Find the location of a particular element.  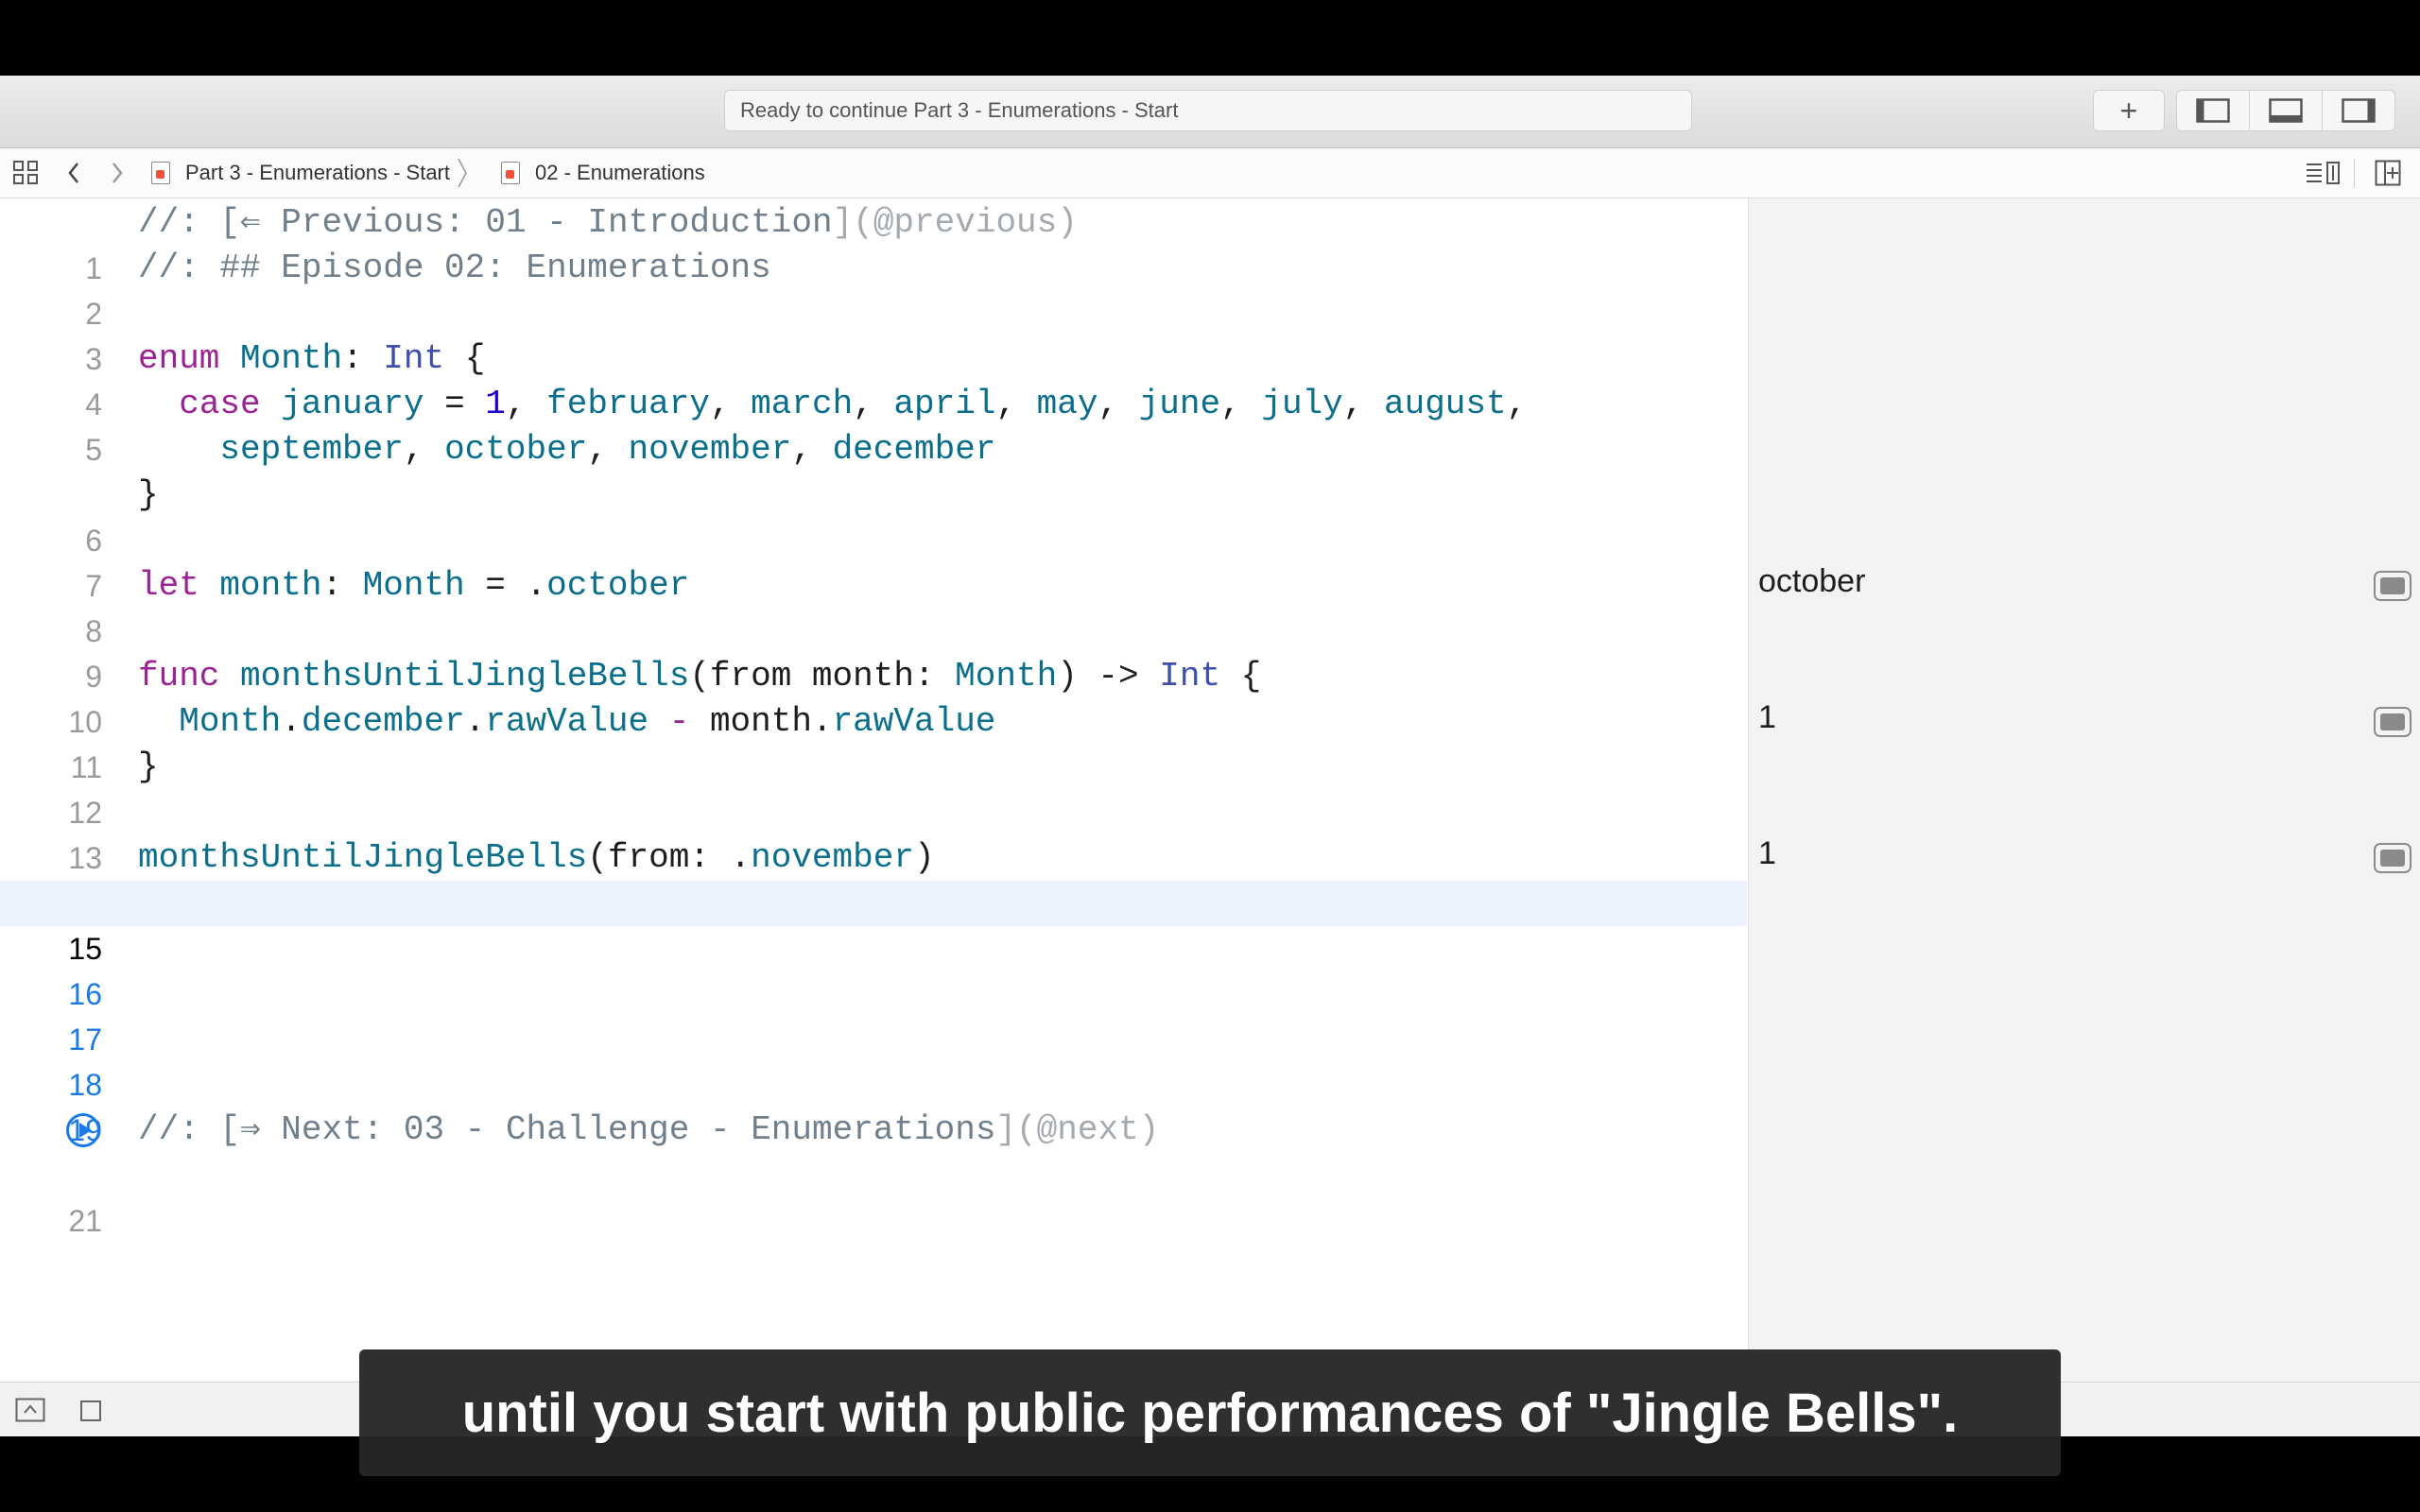

grid-icon is located at coordinates (26, 172).